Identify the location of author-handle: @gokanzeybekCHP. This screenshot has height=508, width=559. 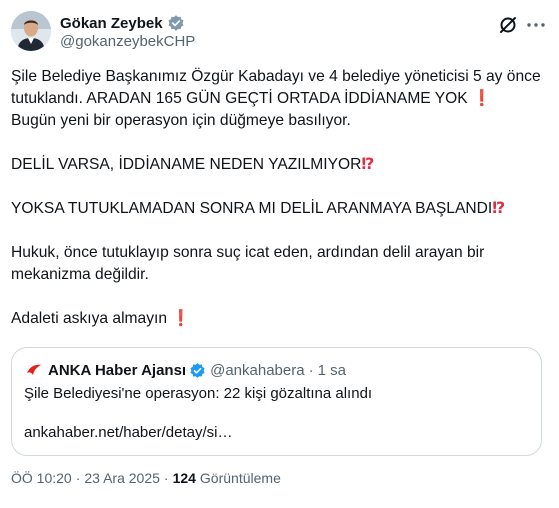
(127, 41).